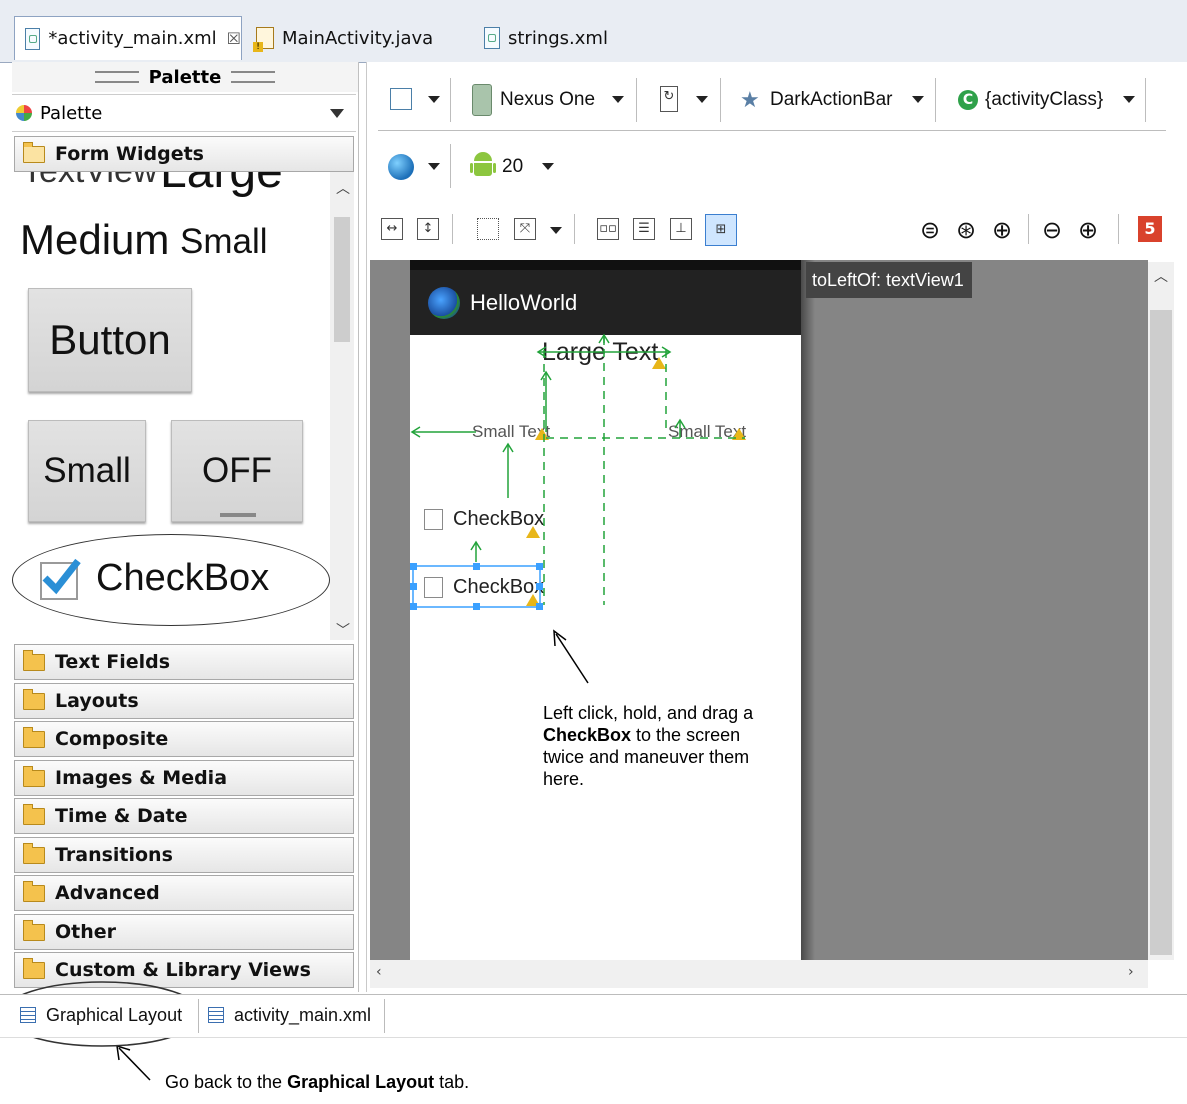 Image resolution: width=1187 pixels, height=1104 pixels. What do you see at coordinates (28, 1015) in the screenshot?
I see `layout-icon` at bounding box center [28, 1015].